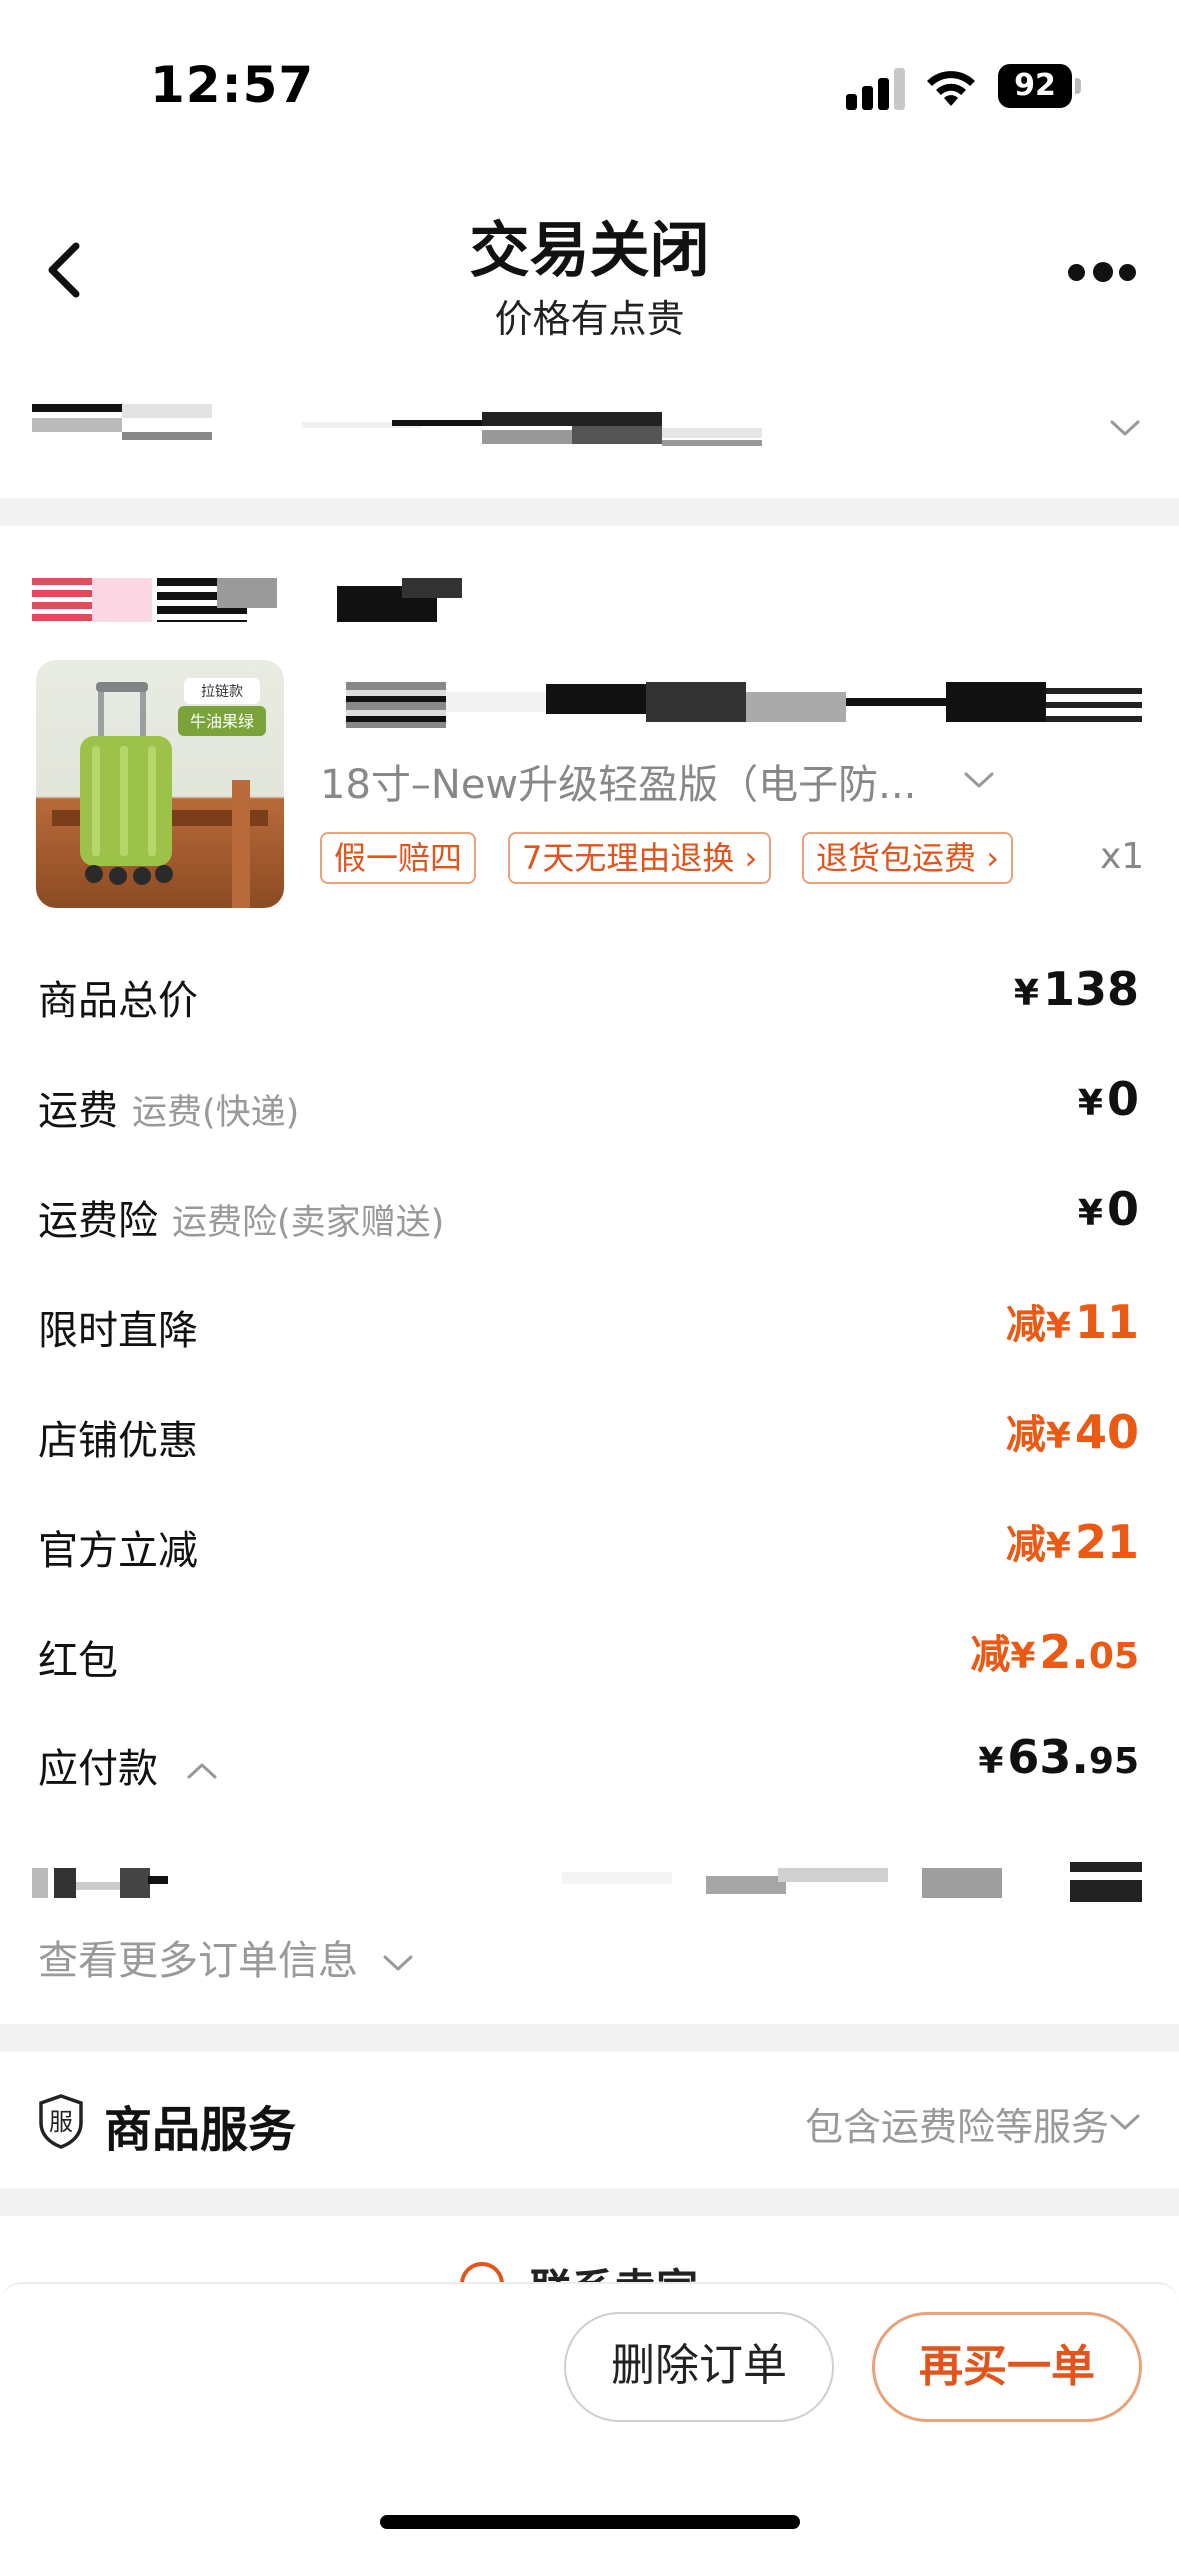  What do you see at coordinates (877, 88) in the screenshot?
I see `cellular-signal-icon` at bounding box center [877, 88].